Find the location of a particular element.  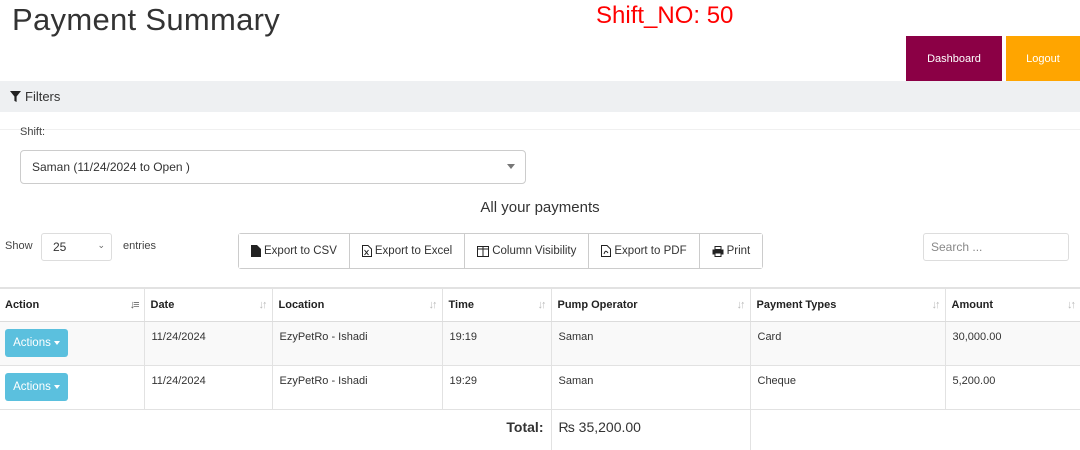

print-button: Print is located at coordinates (731, 251).